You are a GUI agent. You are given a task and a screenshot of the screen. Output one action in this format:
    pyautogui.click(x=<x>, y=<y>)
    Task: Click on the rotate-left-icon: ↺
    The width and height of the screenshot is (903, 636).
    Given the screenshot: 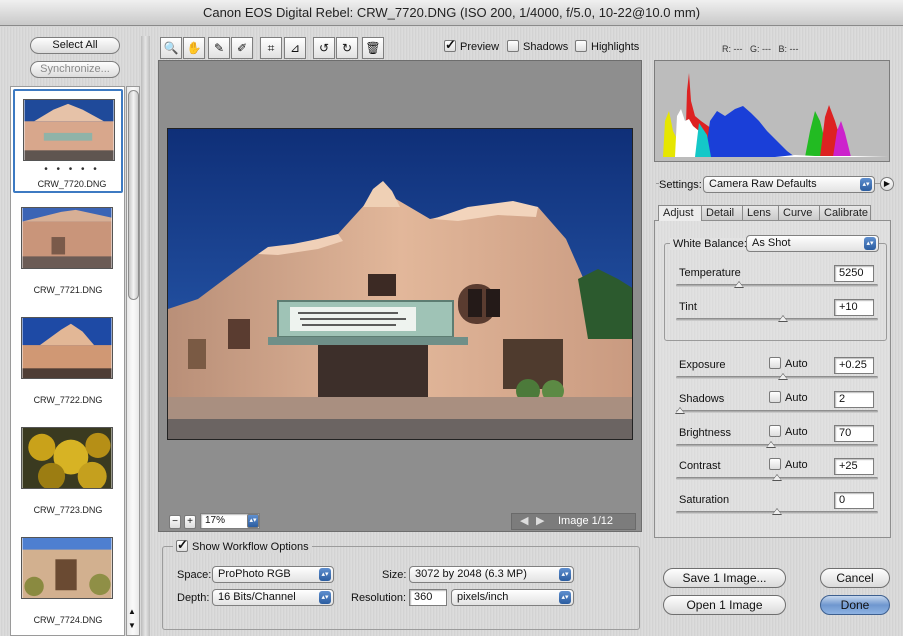 What is the action you would take?
    pyautogui.click(x=324, y=48)
    